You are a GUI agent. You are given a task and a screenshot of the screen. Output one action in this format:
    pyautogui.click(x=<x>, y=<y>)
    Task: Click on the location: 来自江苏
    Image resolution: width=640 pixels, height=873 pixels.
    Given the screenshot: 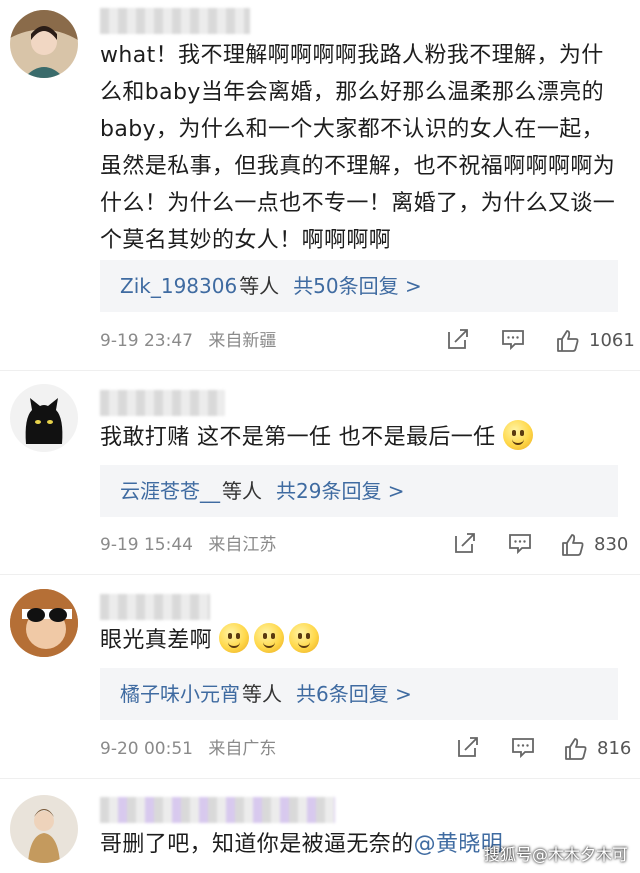 What is the action you would take?
    pyautogui.click(x=242, y=545)
    